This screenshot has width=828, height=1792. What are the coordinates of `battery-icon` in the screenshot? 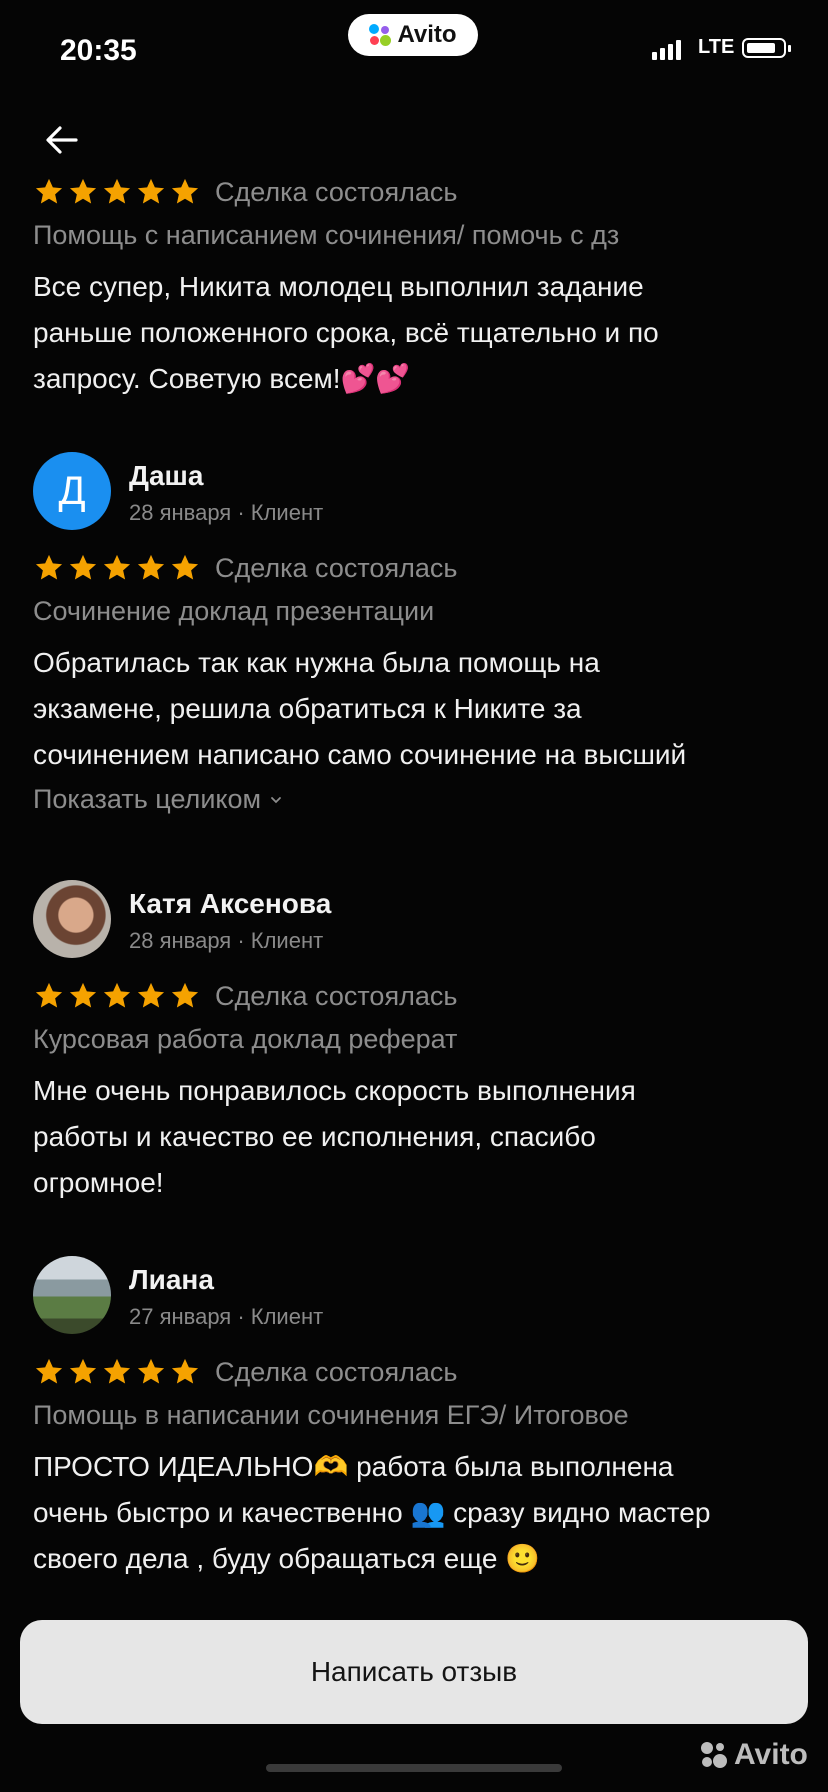 It's located at (764, 48).